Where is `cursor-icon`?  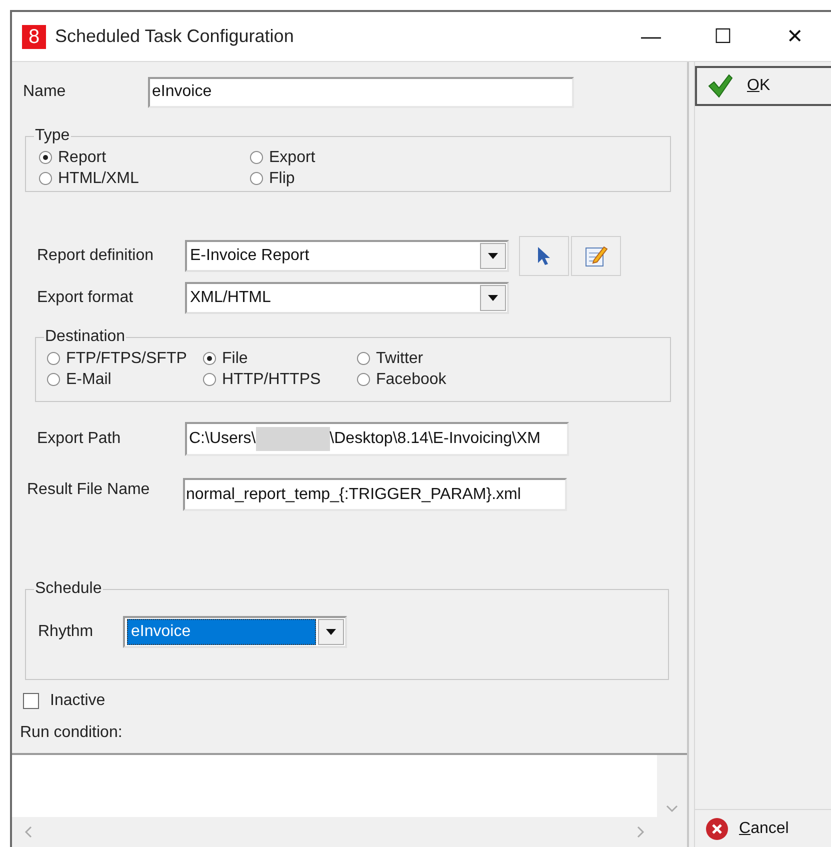 cursor-icon is located at coordinates (544, 256).